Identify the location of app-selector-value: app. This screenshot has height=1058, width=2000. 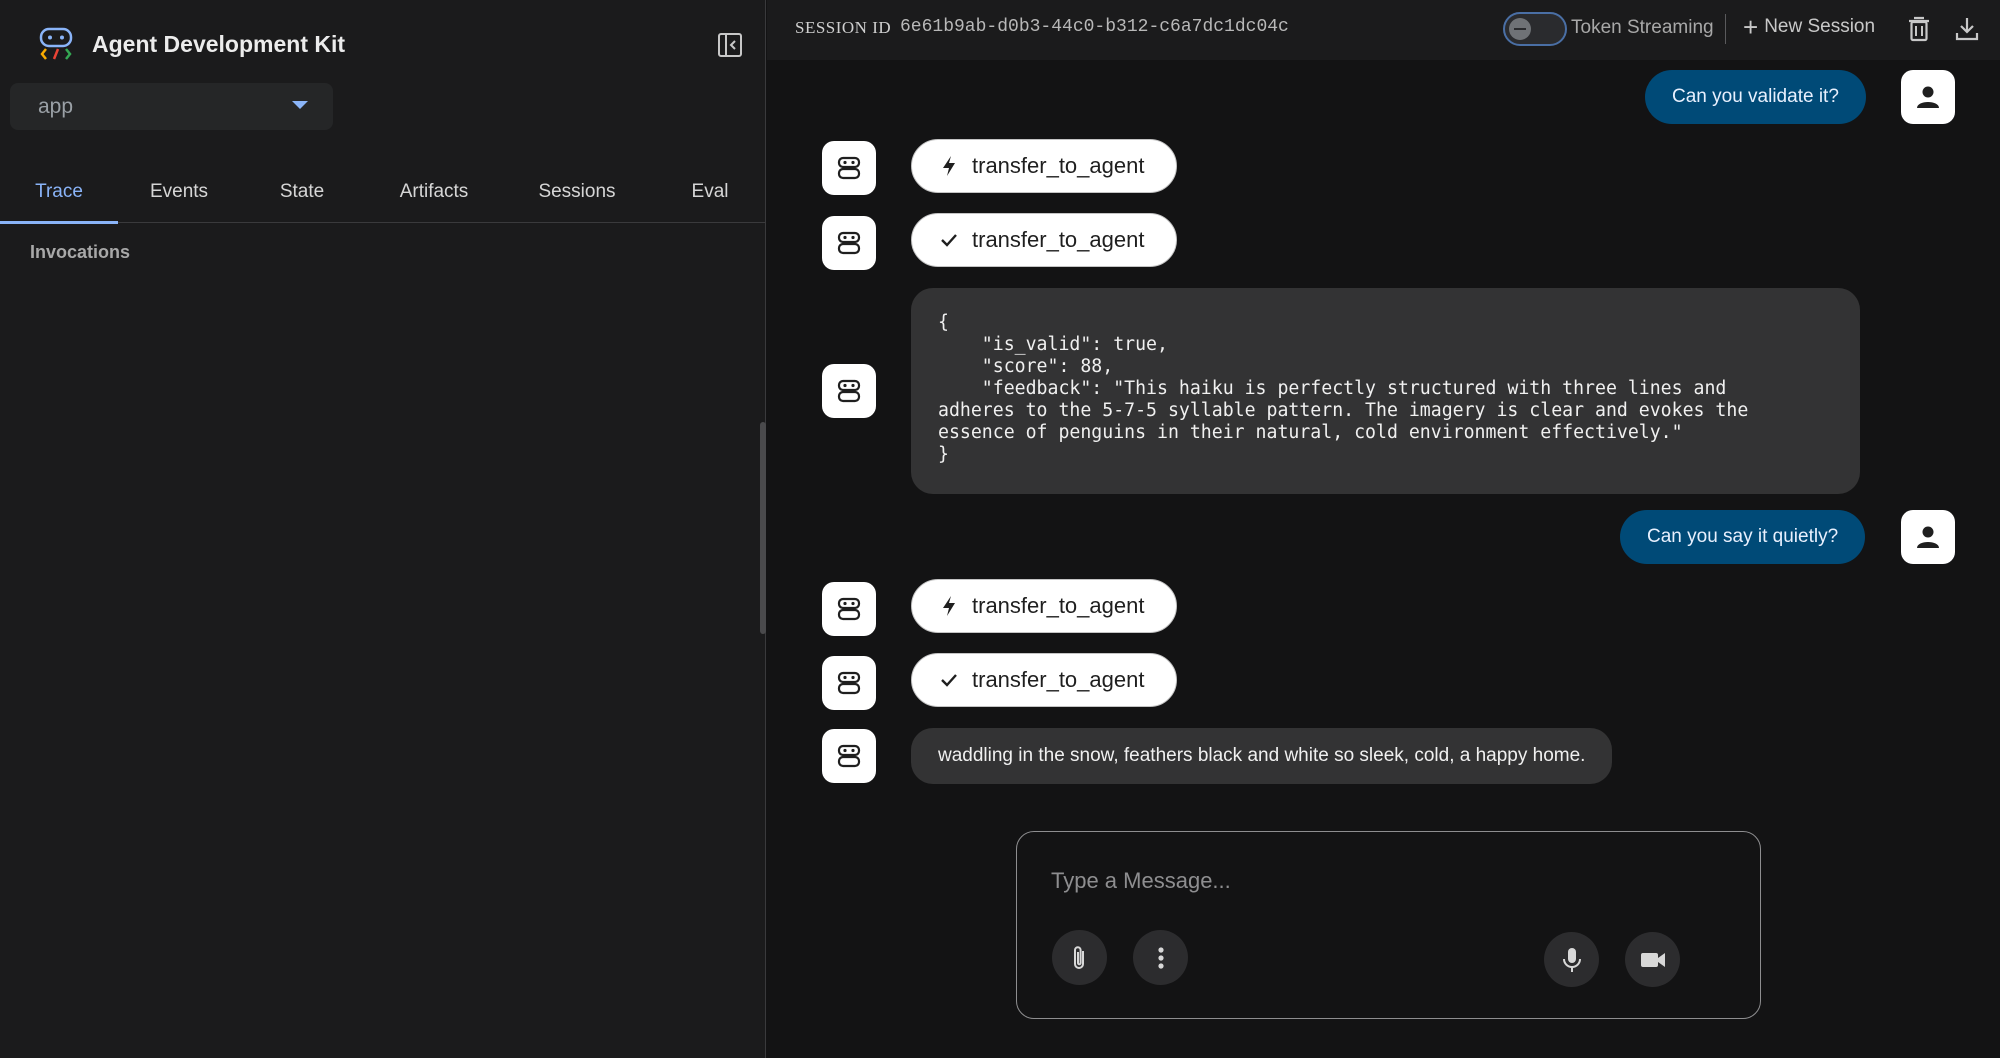
(56, 106).